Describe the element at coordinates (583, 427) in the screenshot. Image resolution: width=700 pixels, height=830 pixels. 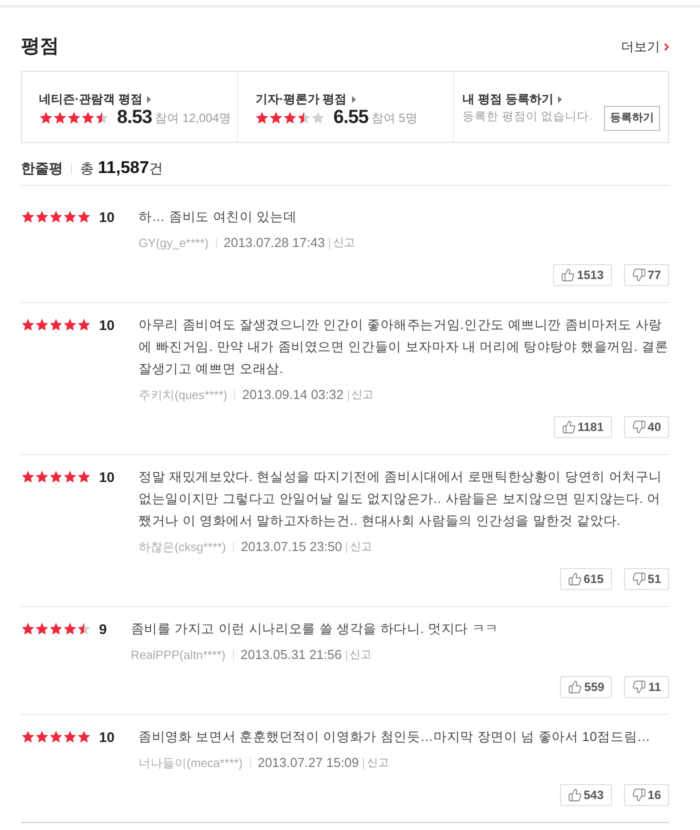
I see `like-button: 1181` at that location.